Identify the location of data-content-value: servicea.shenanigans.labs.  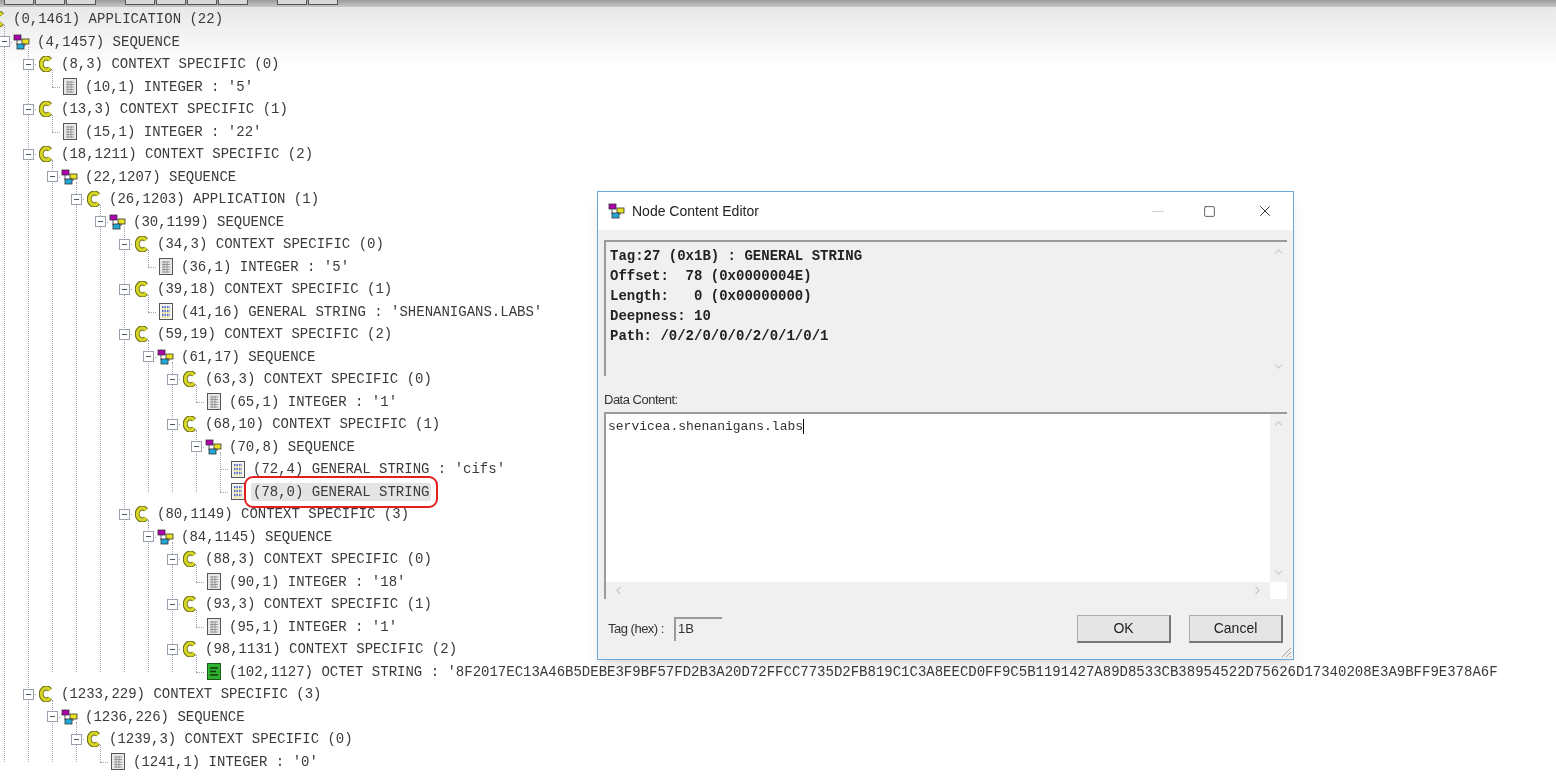
(706, 426).